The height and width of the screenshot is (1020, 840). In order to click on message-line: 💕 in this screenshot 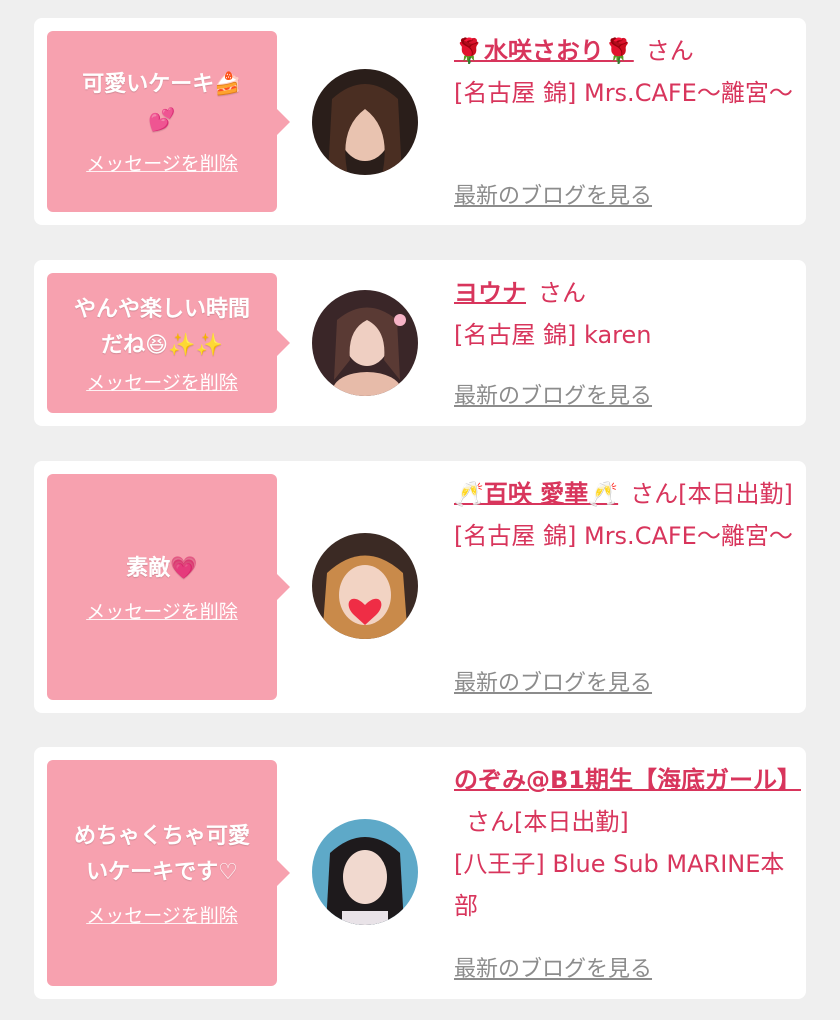, I will do `click(162, 120)`.